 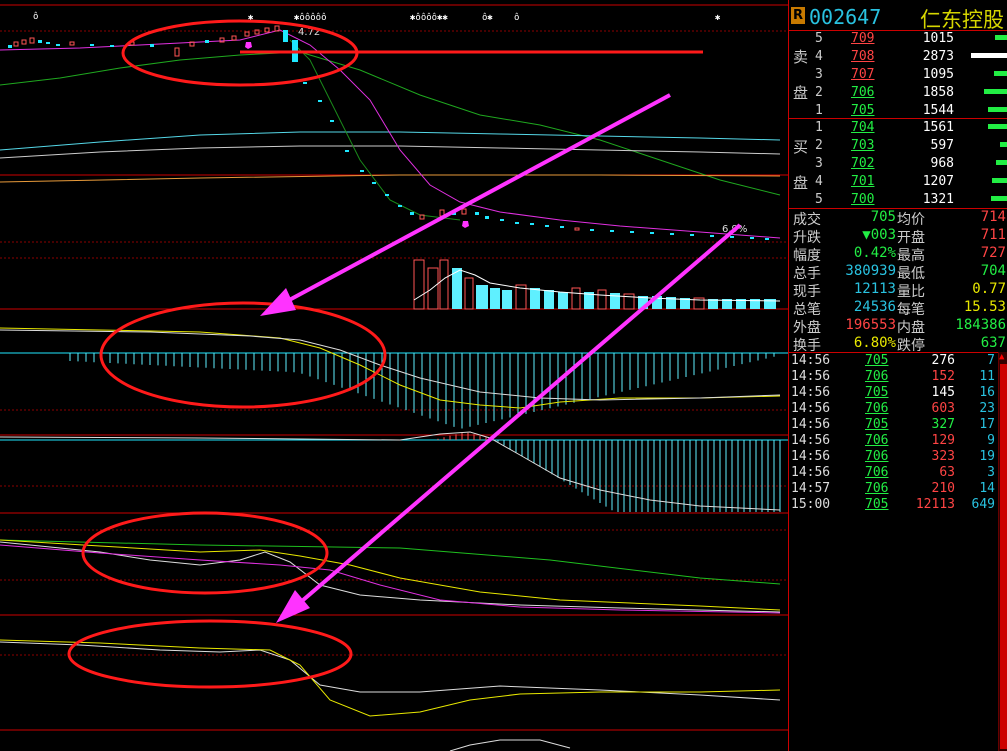 What do you see at coordinates (893, 377) in the screenshot?
I see `tick-row: 14:56 706 152 11` at bounding box center [893, 377].